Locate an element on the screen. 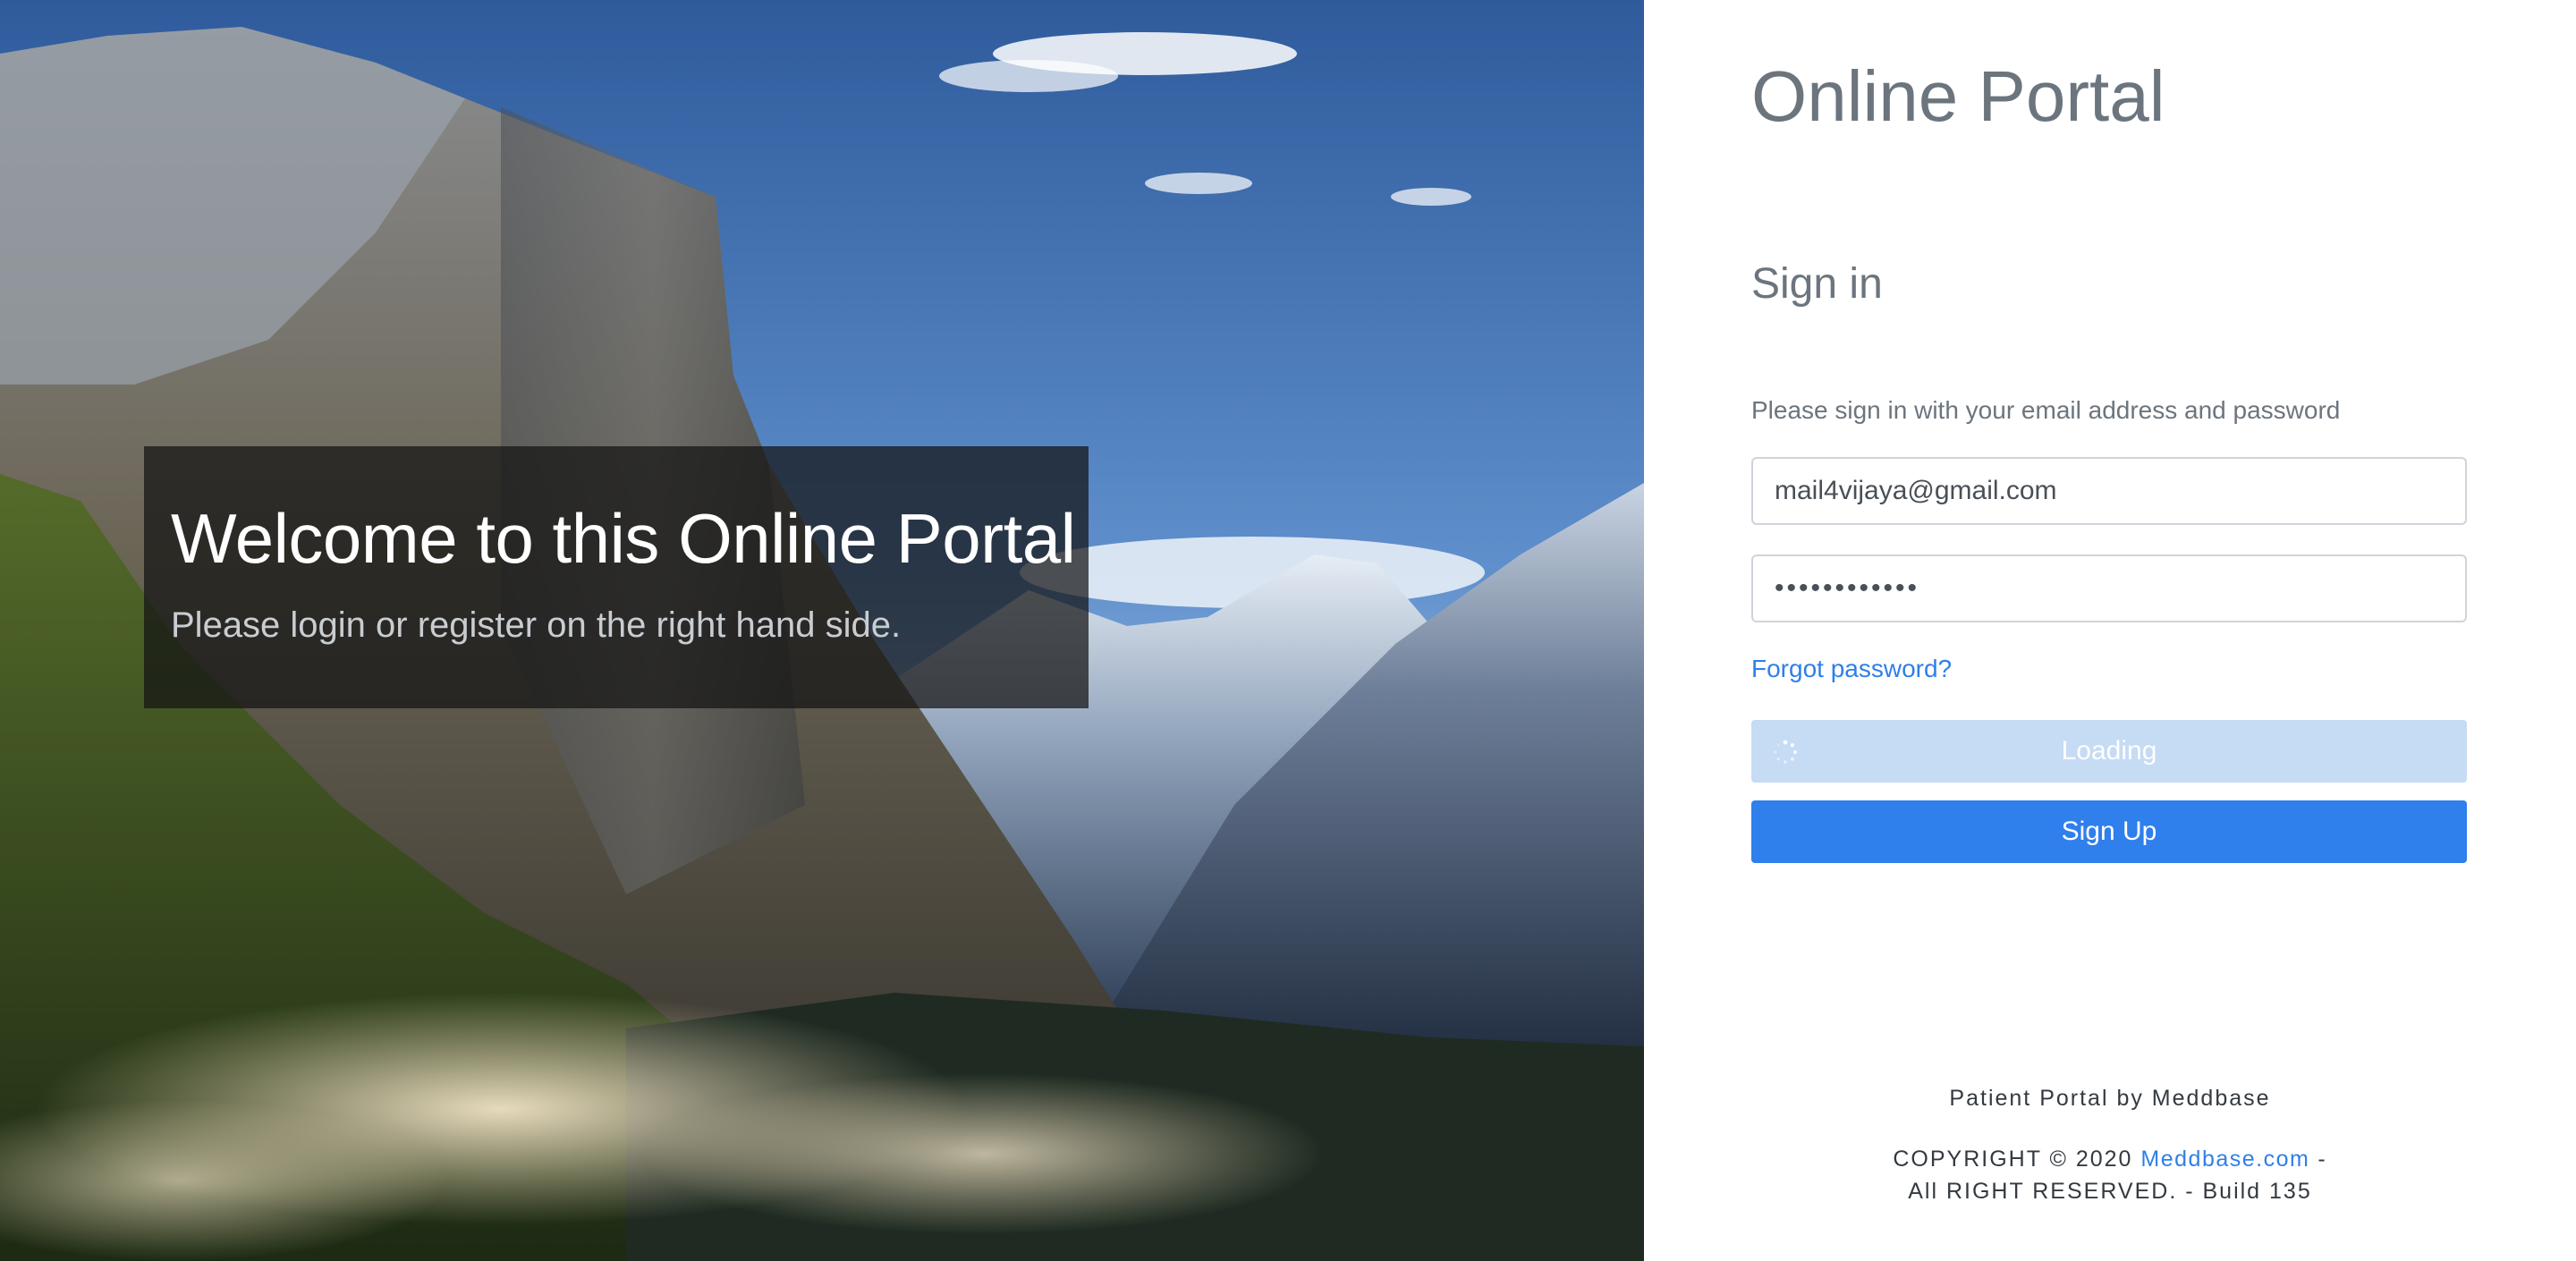 The image size is (2576, 1261). welcome-title: Welcome to this Online Portal is located at coordinates (623, 538).